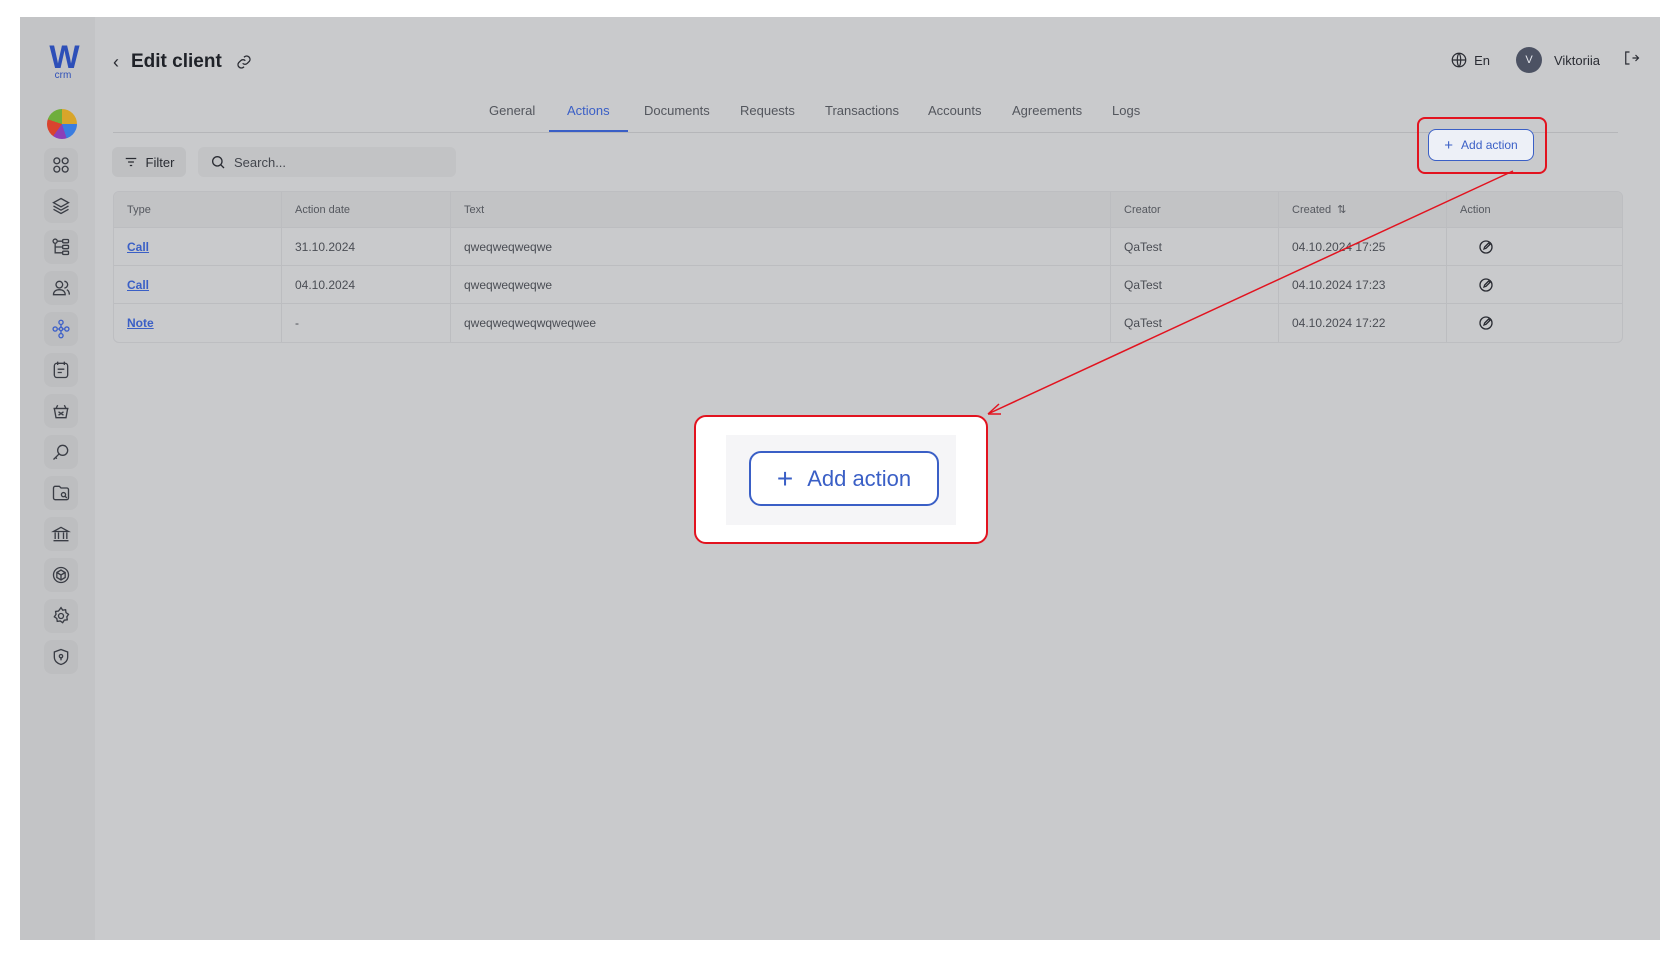  Describe the element at coordinates (62, 124) in the screenshot. I see `dashboard-chart-icon` at that location.